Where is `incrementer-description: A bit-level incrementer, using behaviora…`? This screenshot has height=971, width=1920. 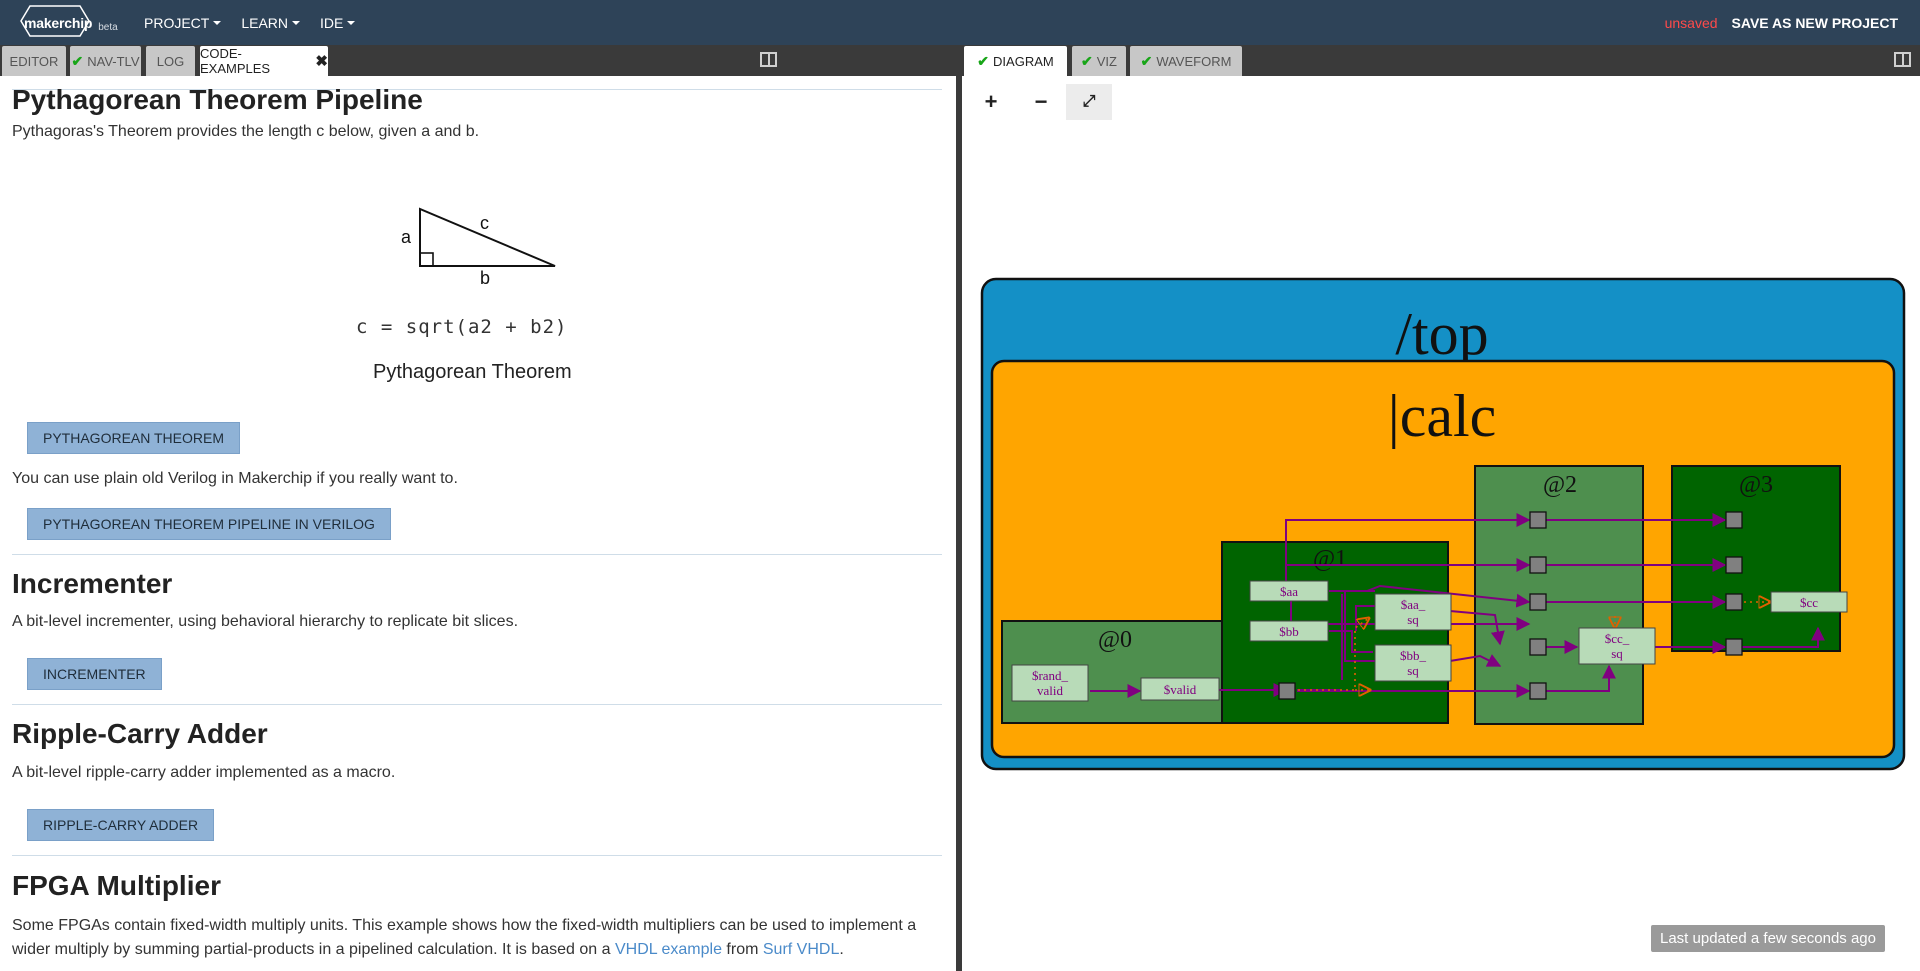 incrementer-description: A bit-level incrementer, using behaviora… is located at coordinates (265, 621).